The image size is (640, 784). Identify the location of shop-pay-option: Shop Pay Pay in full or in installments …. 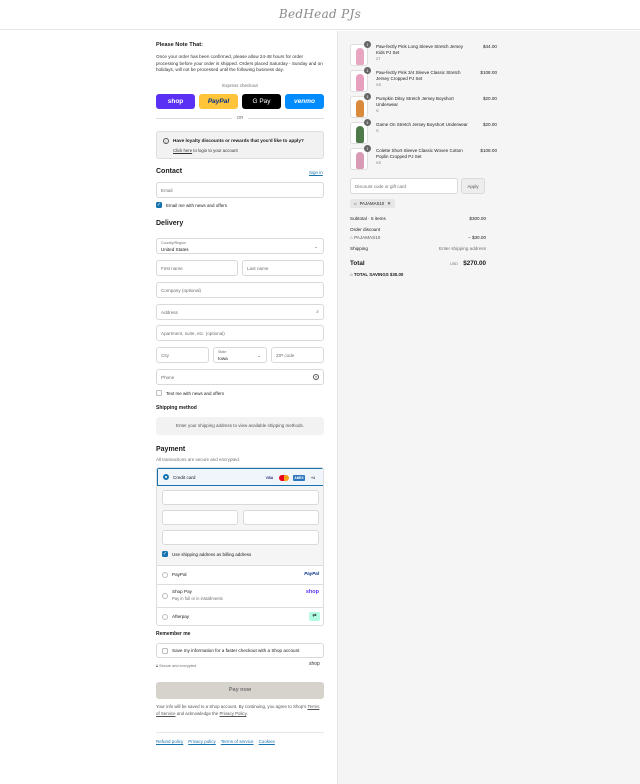
(240, 596).